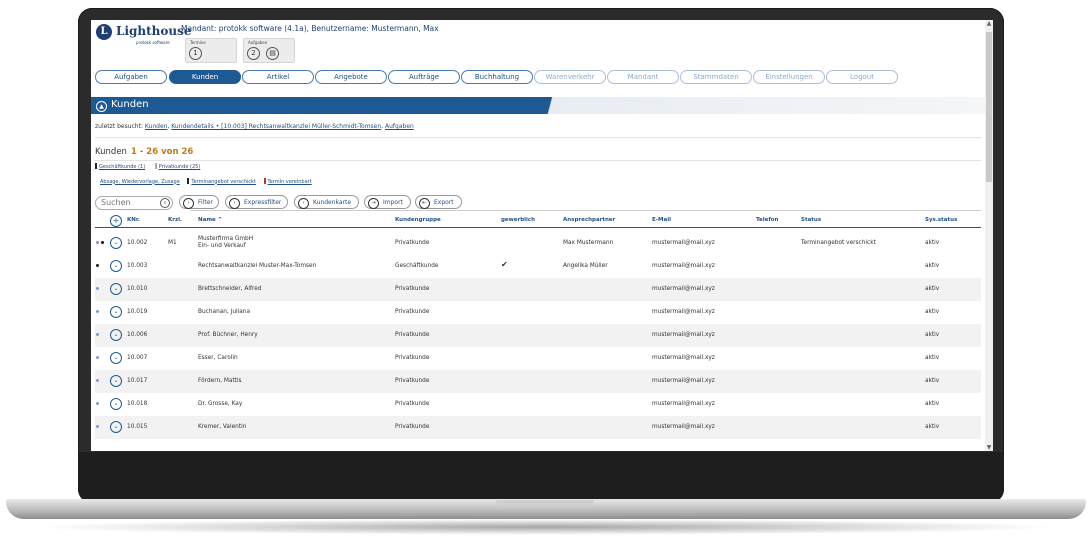 The height and width of the screenshot is (550, 1092). What do you see at coordinates (137, 289) in the screenshot?
I see `cell-knr: 10.010` at bounding box center [137, 289].